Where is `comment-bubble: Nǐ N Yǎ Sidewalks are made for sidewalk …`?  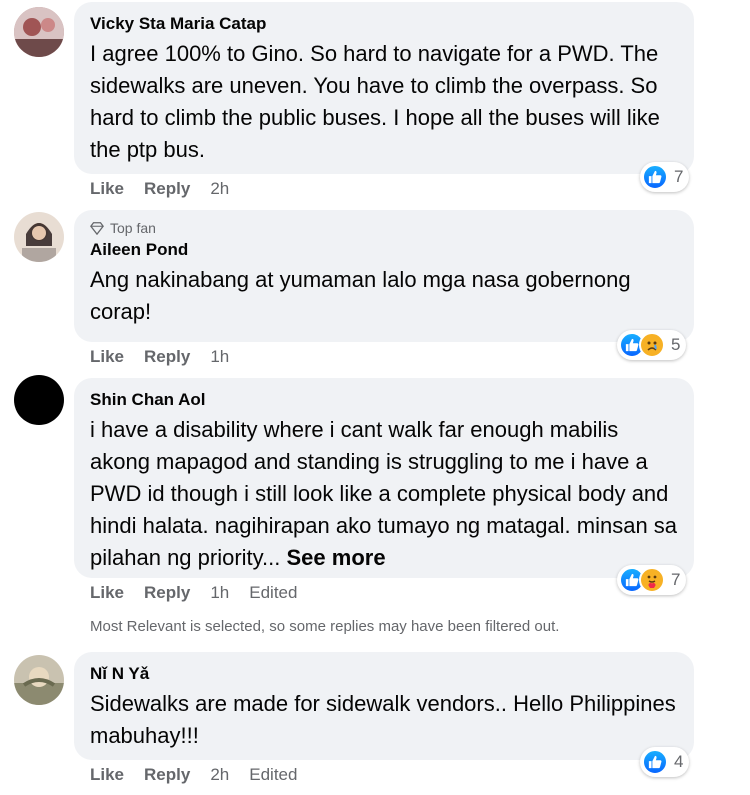 comment-bubble: Nǐ N Yǎ Sidewalks are made for sidewalk … is located at coordinates (384, 706).